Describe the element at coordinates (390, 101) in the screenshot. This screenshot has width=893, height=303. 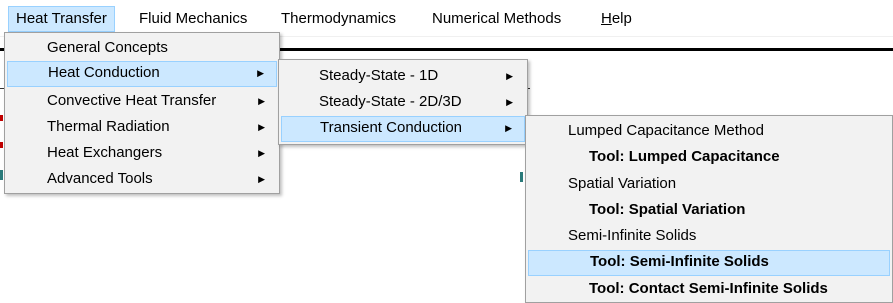
I see `menu-item-label: Steady-State - 2D/3D` at that location.